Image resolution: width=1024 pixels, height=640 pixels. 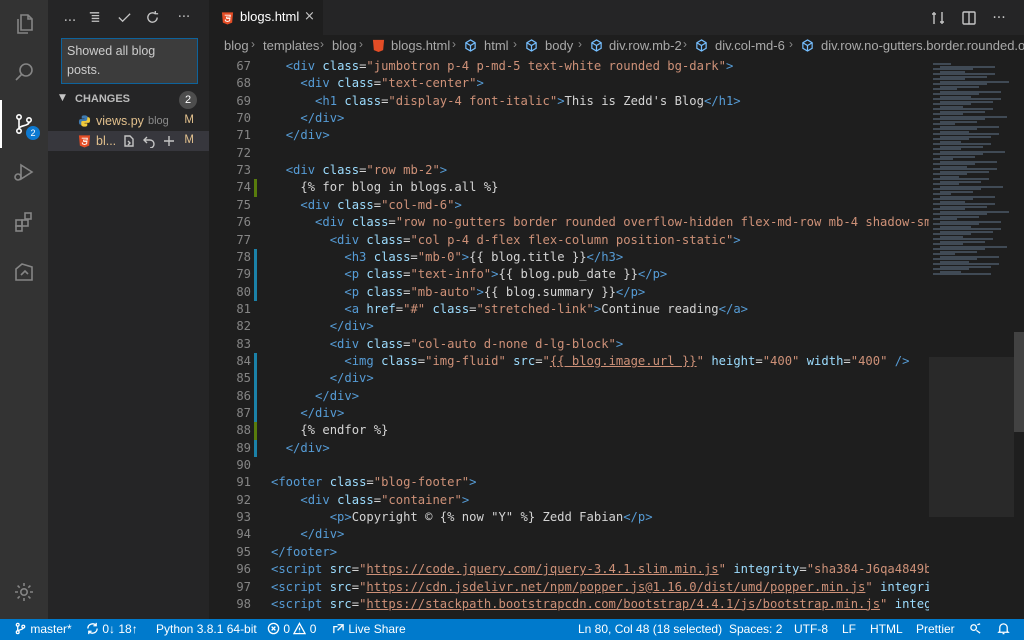 What do you see at coordinates (361, 44) in the screenshot?
I see `chevron-right-icon: ›` at bounding box center [361, 44].